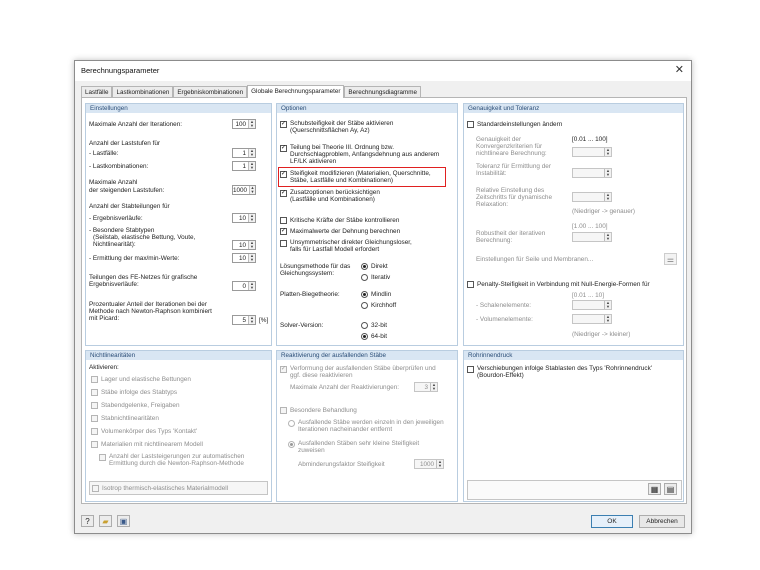 The height and width of the screenshot is (570, 760). What do you see at coordinates (94, 444) in the screenshot?
I see `material-checkbox` at bounding box center [94, 444].